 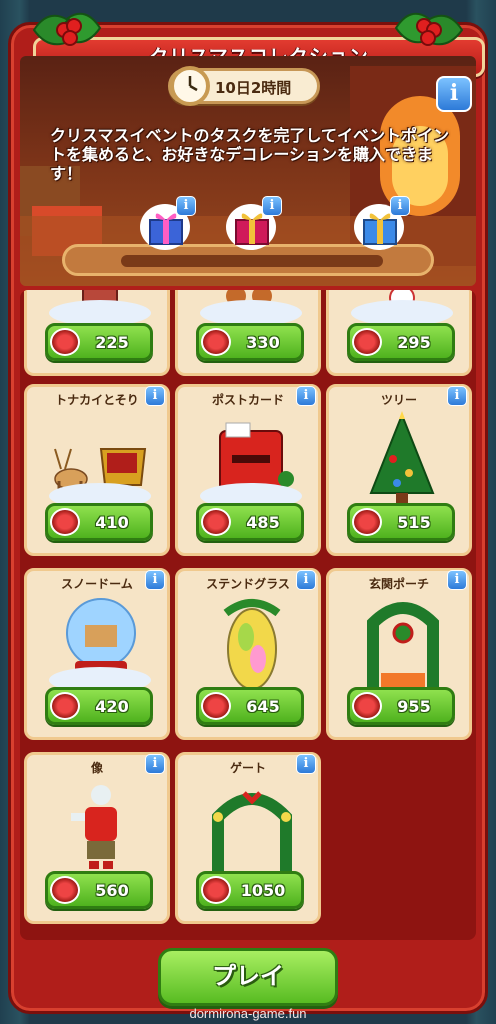 I want to click on decoration-card: ステンドグラス i 645, so click(x=248, y=654).